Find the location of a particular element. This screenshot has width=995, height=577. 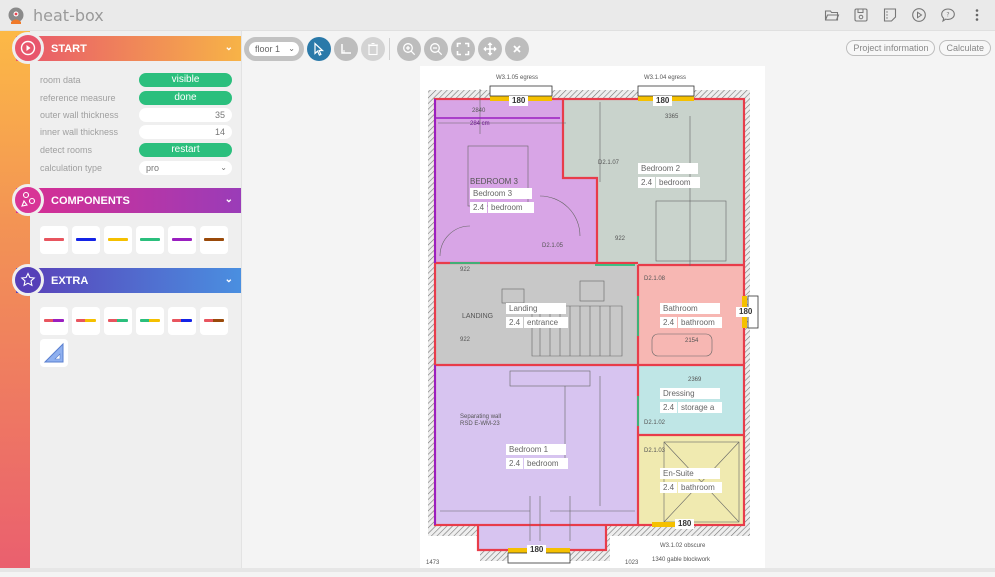

room-name-label: Bedroom 2 is located at coordinates (668, 168).